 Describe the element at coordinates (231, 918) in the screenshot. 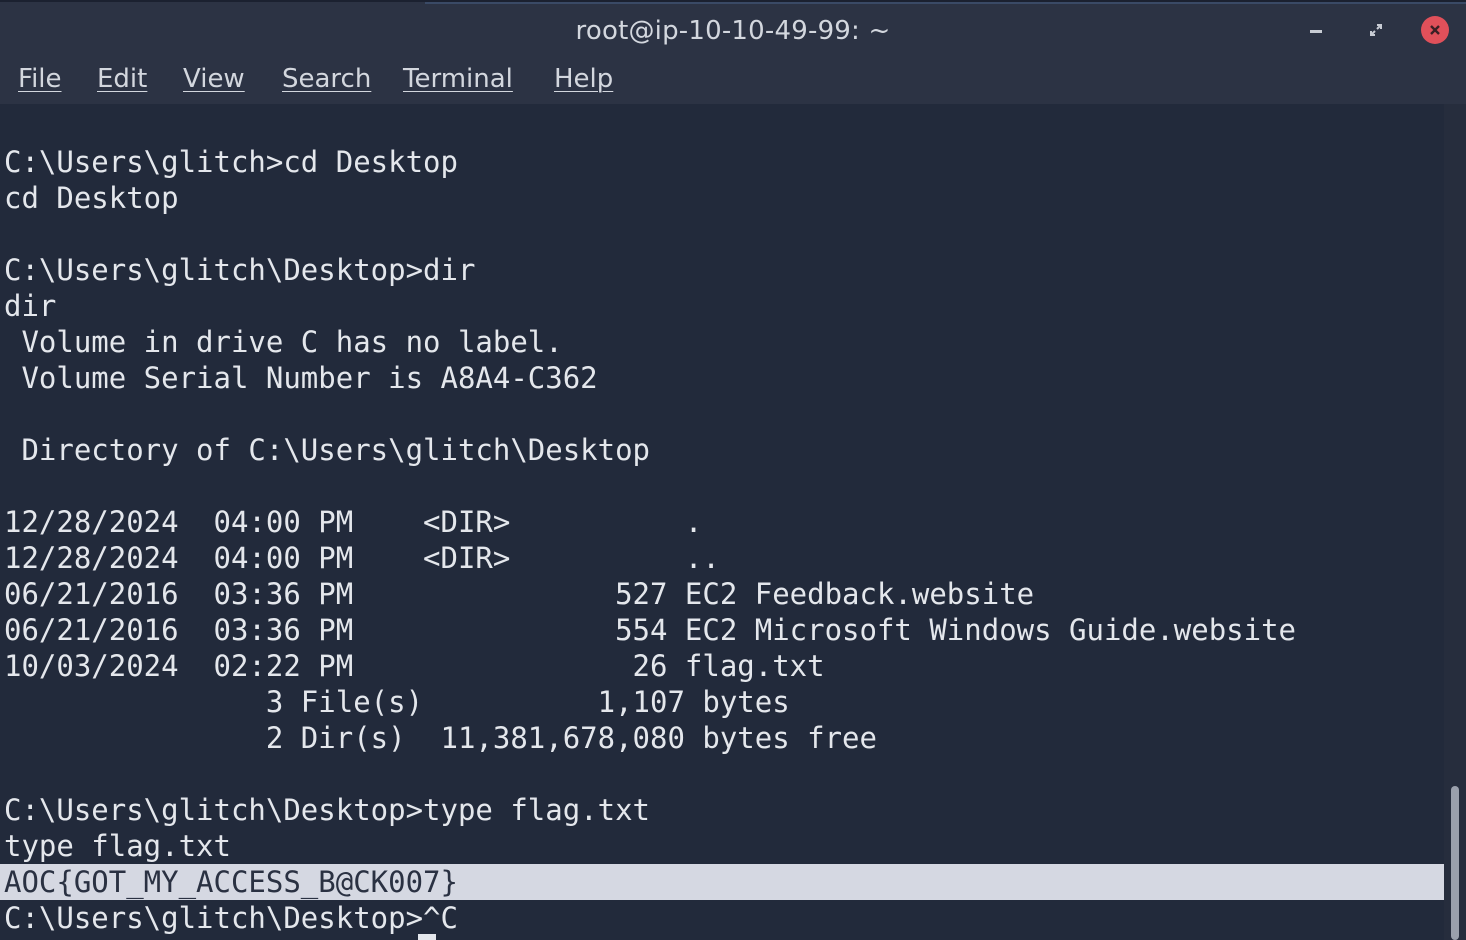

I see `terminal-prompt-line: C:\Users\glitch\Desktop>^C` at that location.